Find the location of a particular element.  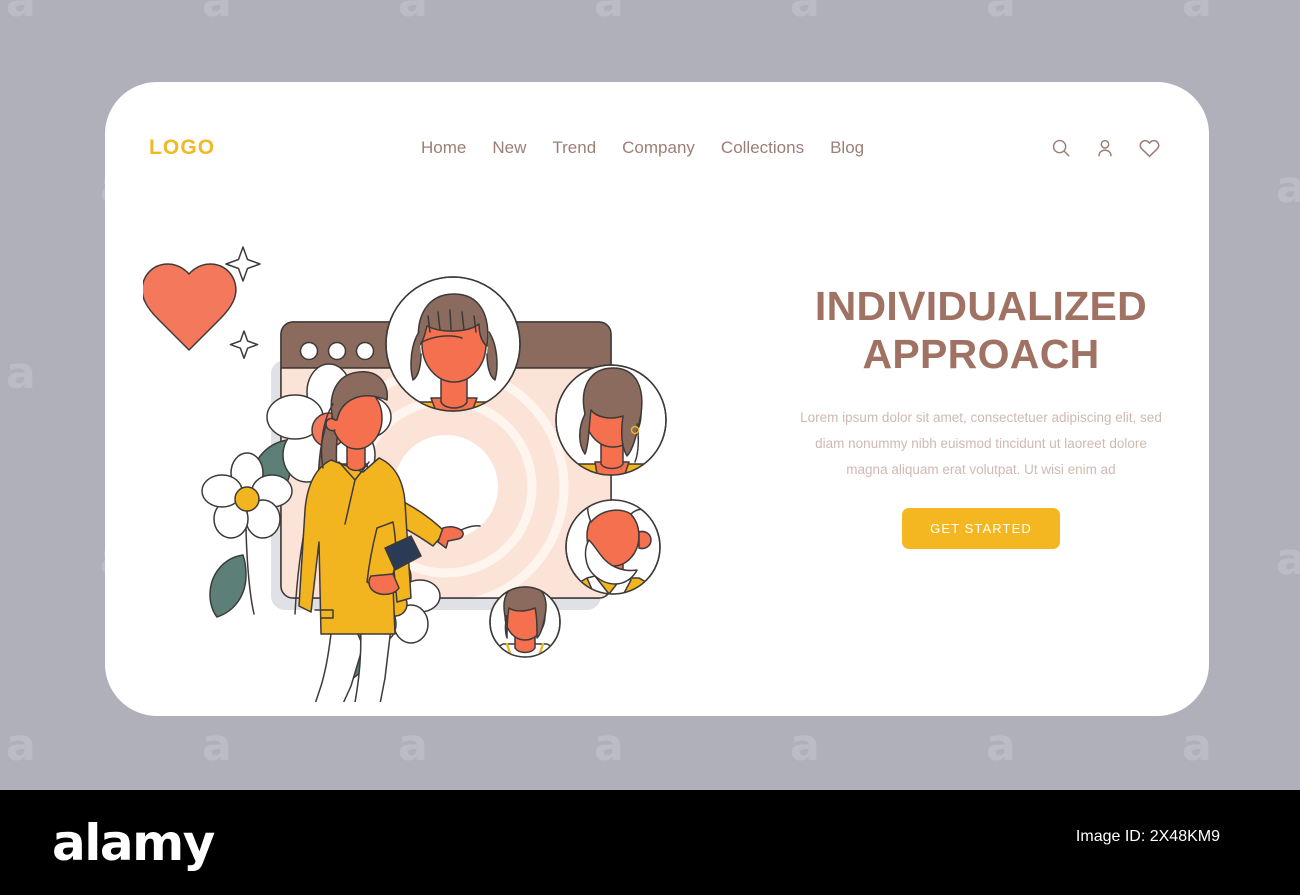

get-started-button: GET STARTED is located at coordinates (981, 529).